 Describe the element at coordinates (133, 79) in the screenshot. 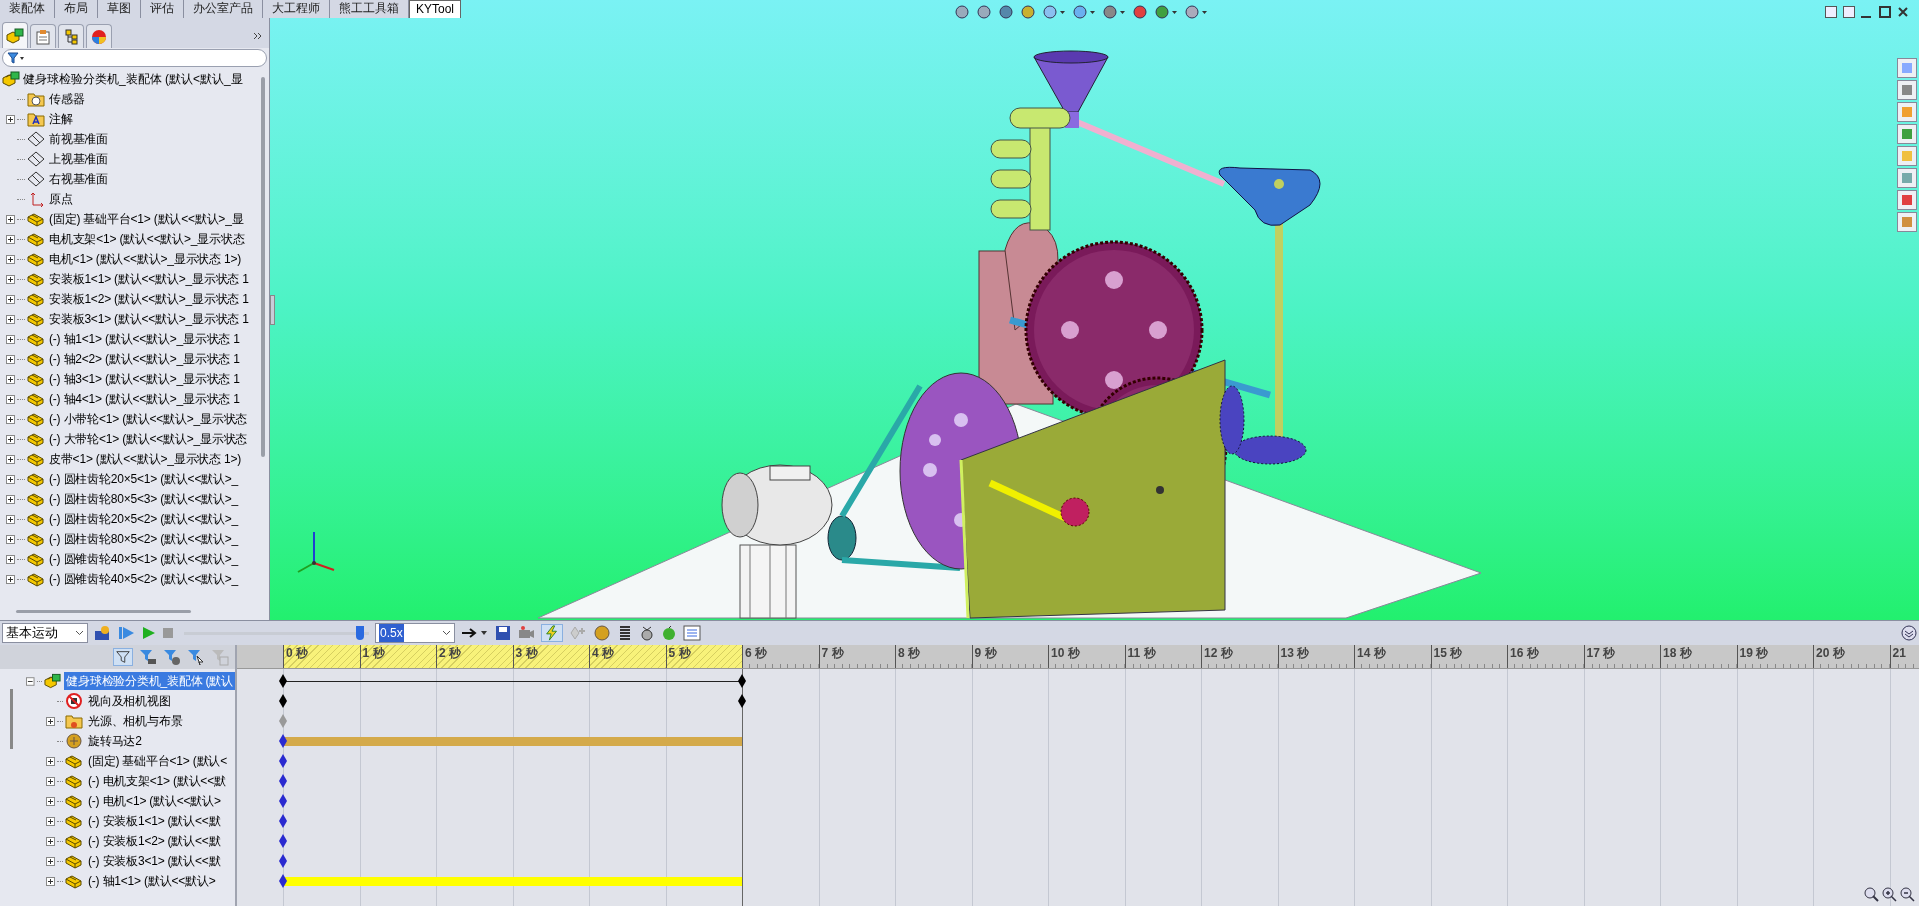

I see `tree-item-label: 健身球检验分类机_装配体 (默认<默认_显` at that location.